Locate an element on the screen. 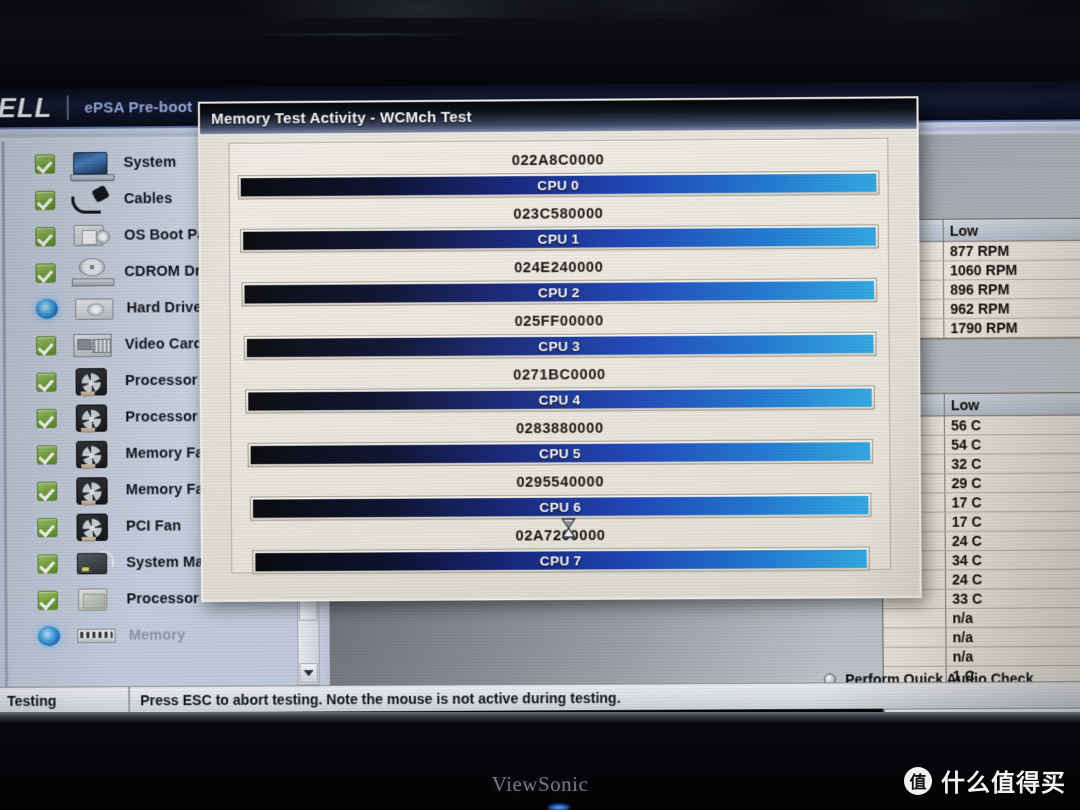 This screenshot has height=810, width=1080. power-led-indicator is located at coordinates (559, 807).